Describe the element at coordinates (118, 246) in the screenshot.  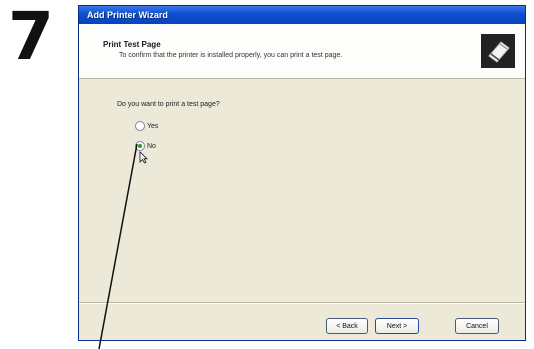
I see `callout-line` at that location.